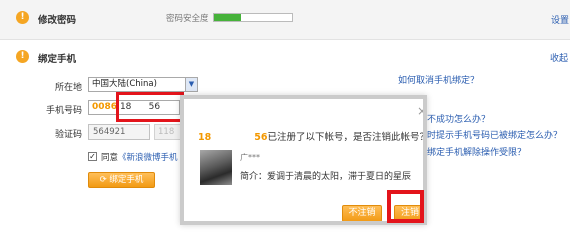 The width and height of the screenshot is (570, 245). Describe the element at coordinates (68, 135) in the screenshot. I see `code-label: 验证码` at that location.